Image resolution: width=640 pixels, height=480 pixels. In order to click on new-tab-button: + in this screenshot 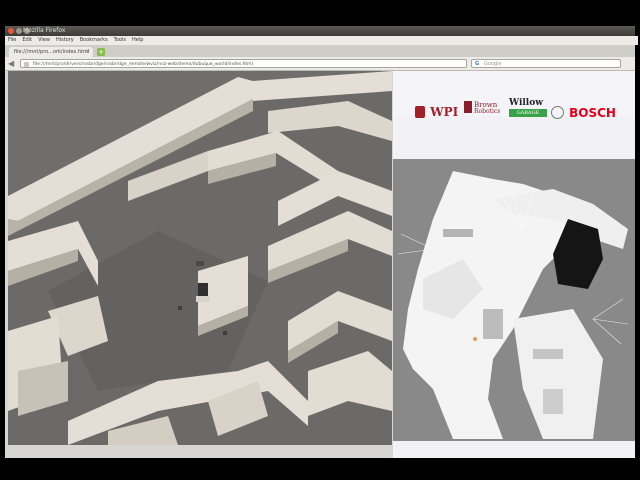, I will do `click(101, 52)`.